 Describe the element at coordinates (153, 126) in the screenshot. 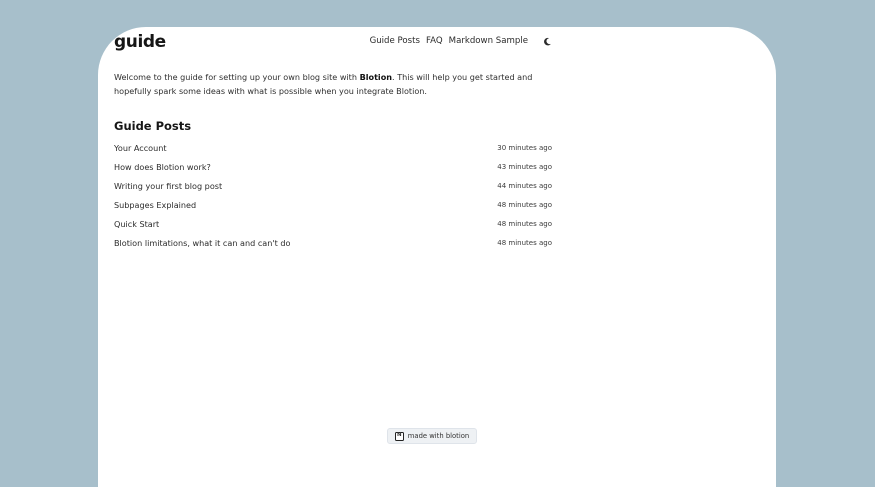

I see `section-title: Guide Posts` at that location.